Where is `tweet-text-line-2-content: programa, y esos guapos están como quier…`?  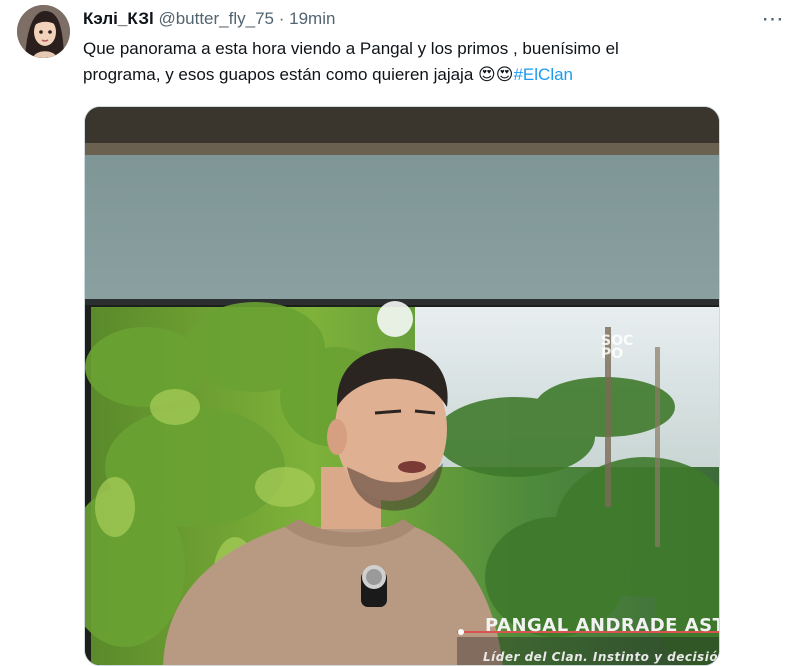 tweet-text-line-2-content: programa, y esos guapos están como quier… is located at coordinates (281, 74).